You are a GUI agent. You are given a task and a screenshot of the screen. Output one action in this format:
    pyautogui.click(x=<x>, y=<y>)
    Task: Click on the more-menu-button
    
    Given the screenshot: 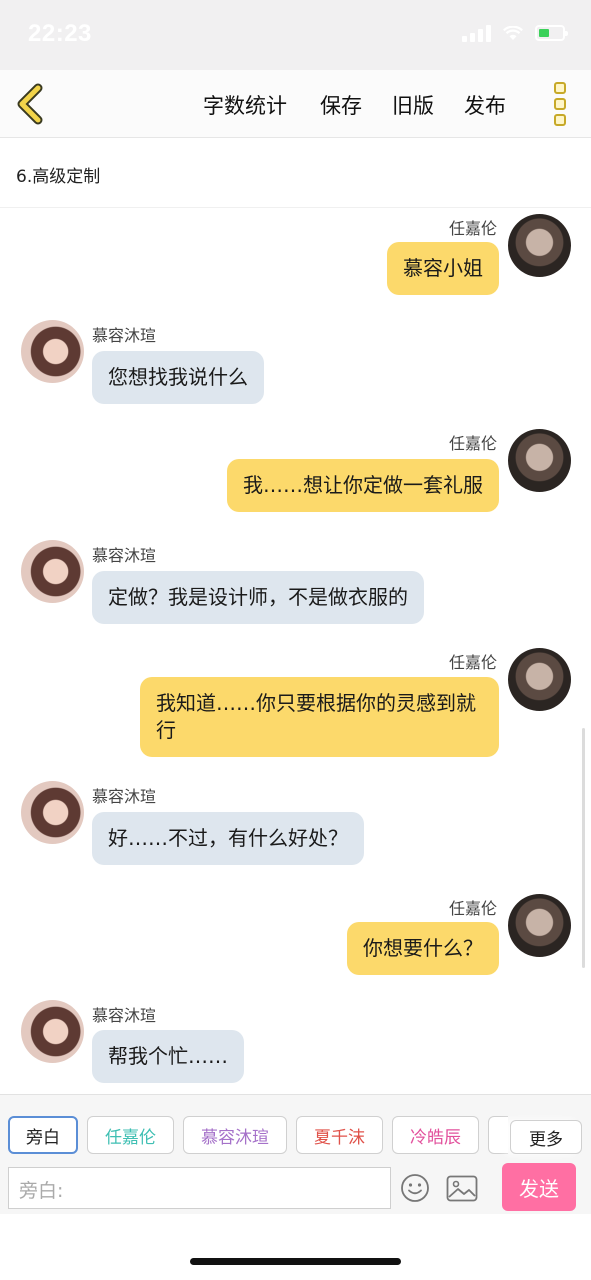 What is the action you would take?
    pyautogui.click(x=560, y=104)
    